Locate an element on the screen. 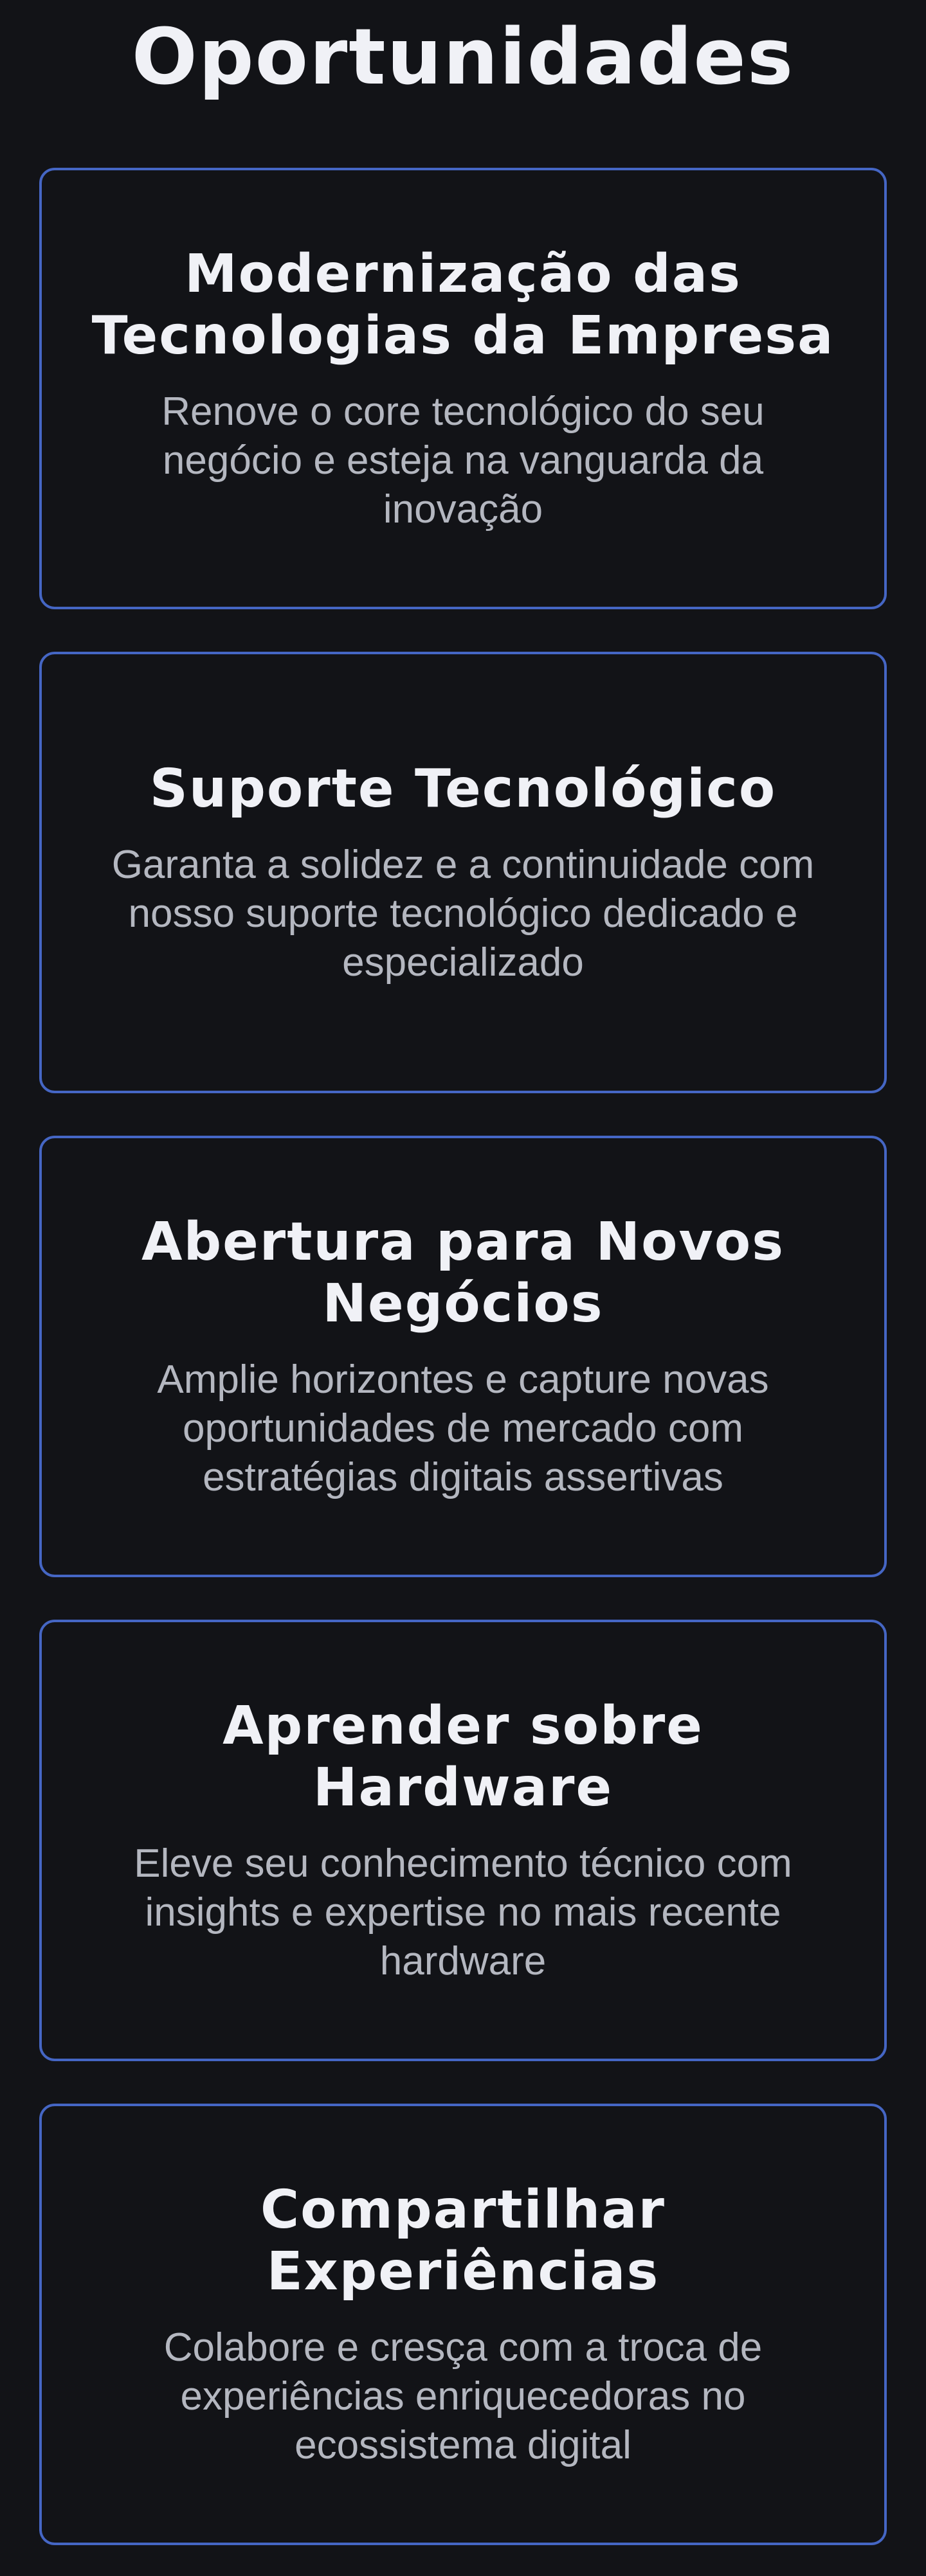 The image size is (926, 2576). card-title: Modernização das Tecnologias da Empresa is located at coordinates (463, 304).